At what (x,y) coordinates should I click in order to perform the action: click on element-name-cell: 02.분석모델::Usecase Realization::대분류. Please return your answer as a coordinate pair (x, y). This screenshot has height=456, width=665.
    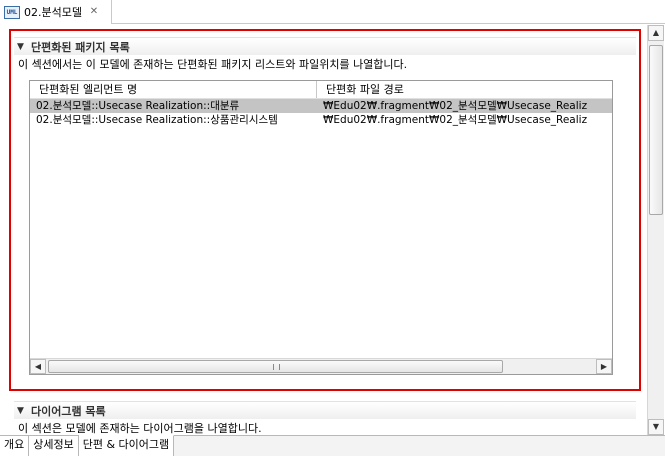
    Looking at the image, I should click on (138, 106).